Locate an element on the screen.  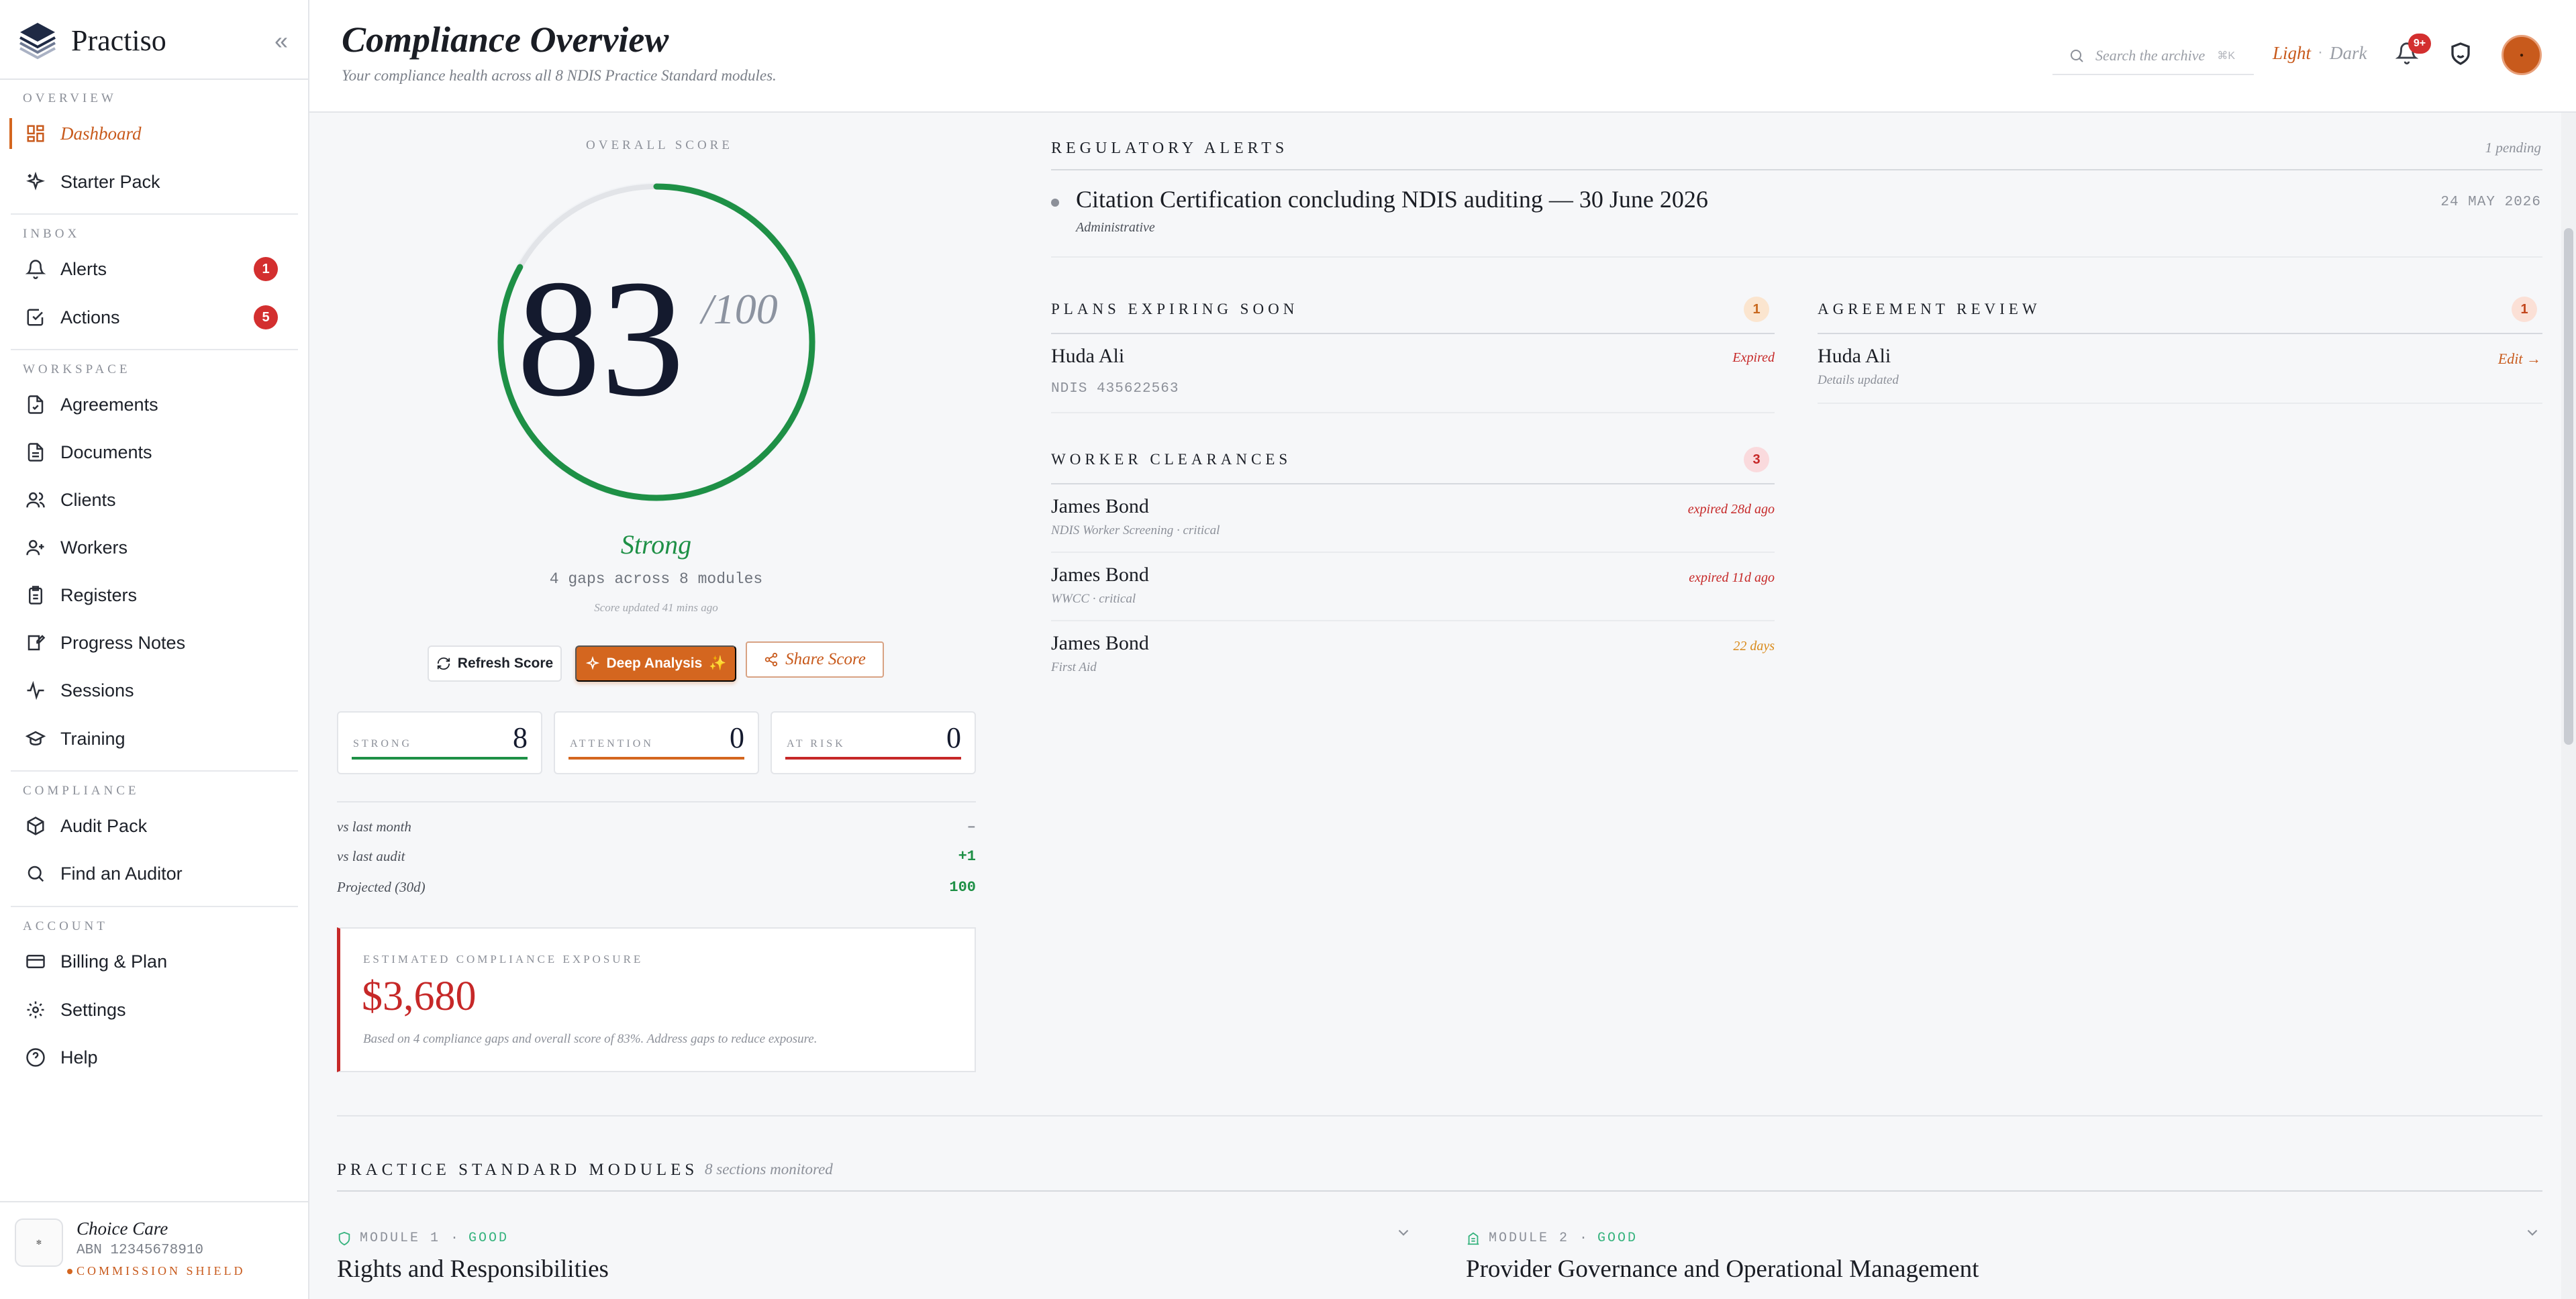
search-input: Search the archive ⌘K is located at coordinates (2153, 56).